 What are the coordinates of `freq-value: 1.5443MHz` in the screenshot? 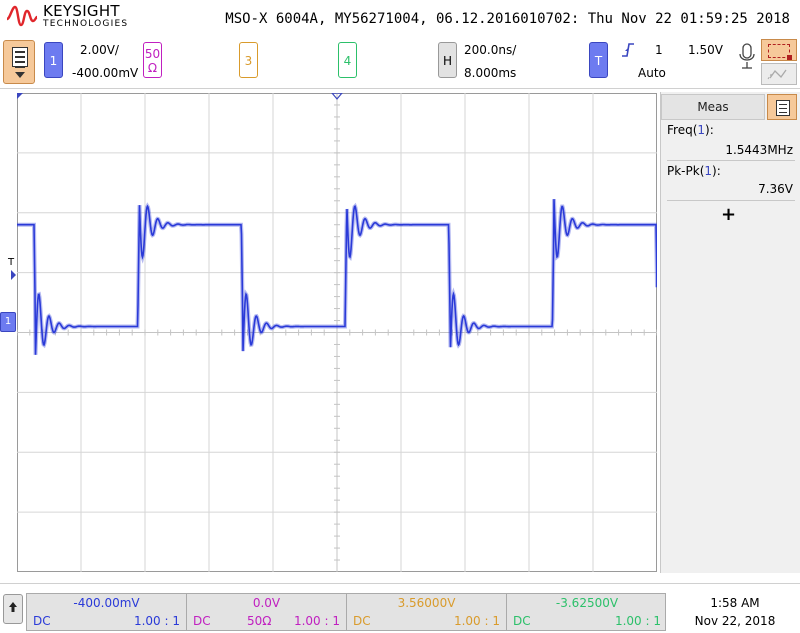 It's located at (759, 150).